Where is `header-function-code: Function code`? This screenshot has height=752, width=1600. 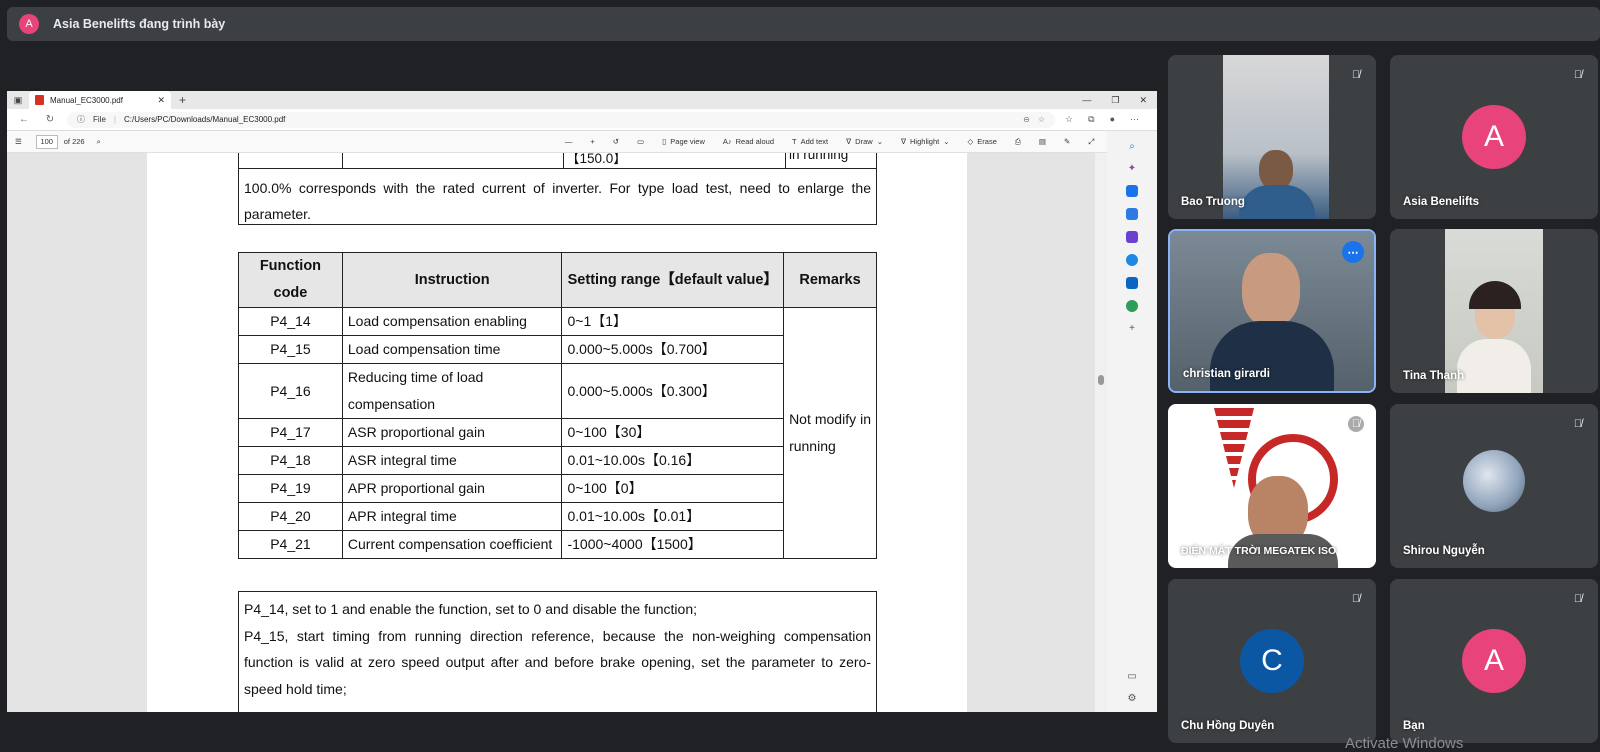
header-function-code: Function code is located at coordinates (290, 280).